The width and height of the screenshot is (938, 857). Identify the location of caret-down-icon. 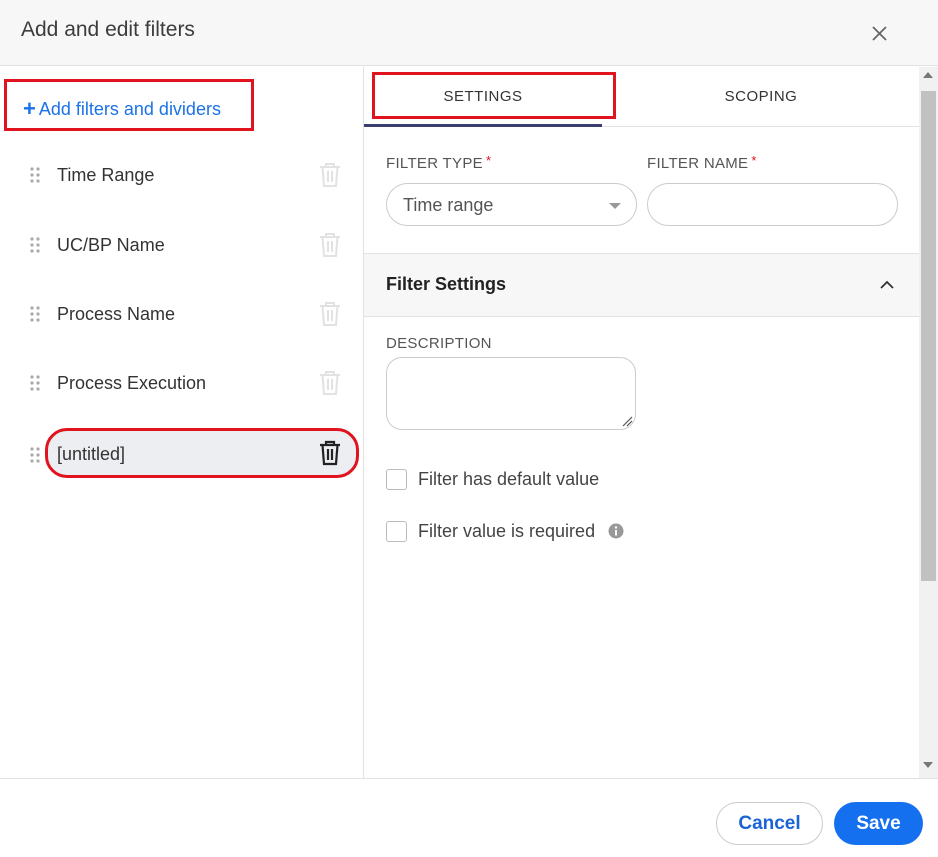
(615, 206).